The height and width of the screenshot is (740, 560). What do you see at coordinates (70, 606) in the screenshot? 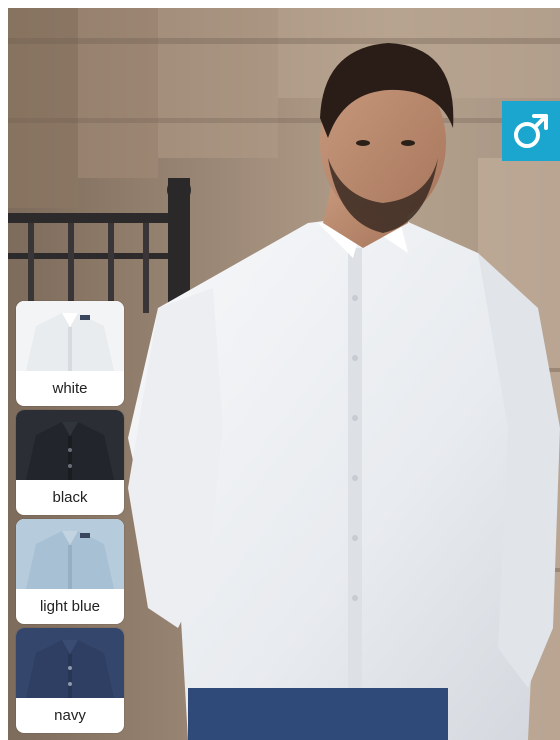
I see `swatch-label: light blue` at bounding box center [70, 606].